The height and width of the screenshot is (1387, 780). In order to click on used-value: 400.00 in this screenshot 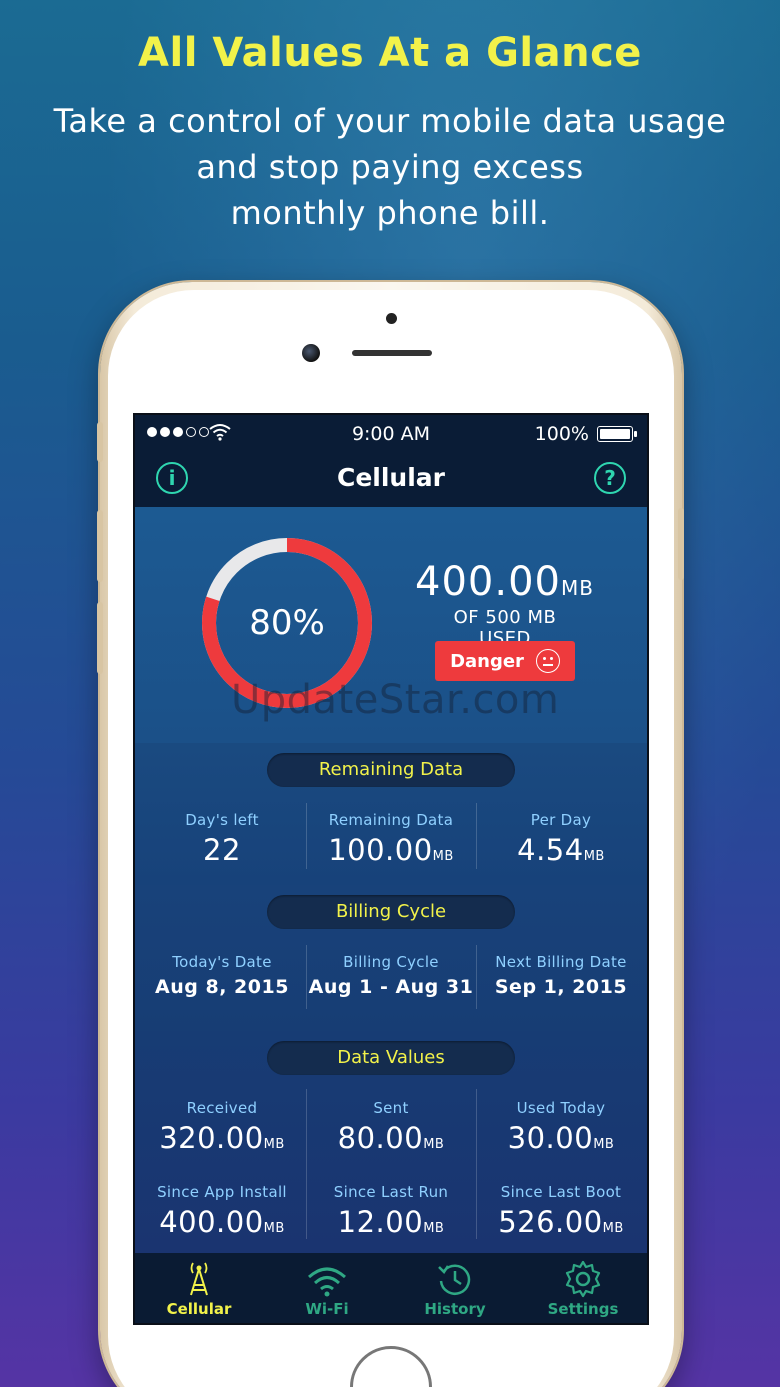, I will do `click(488, 582)`.